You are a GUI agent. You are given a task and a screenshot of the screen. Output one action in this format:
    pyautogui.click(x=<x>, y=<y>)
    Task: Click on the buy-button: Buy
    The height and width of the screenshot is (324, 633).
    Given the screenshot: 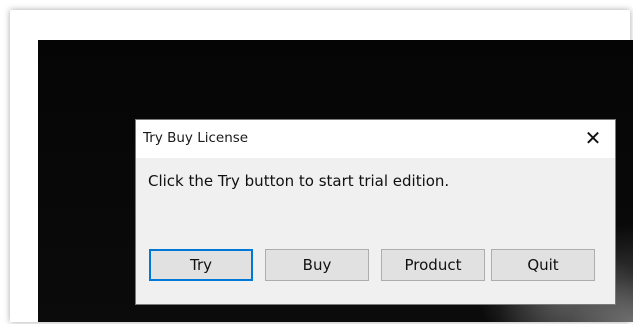 What is the action you would take?
    pyautogui.click(x=317, y=265)
    